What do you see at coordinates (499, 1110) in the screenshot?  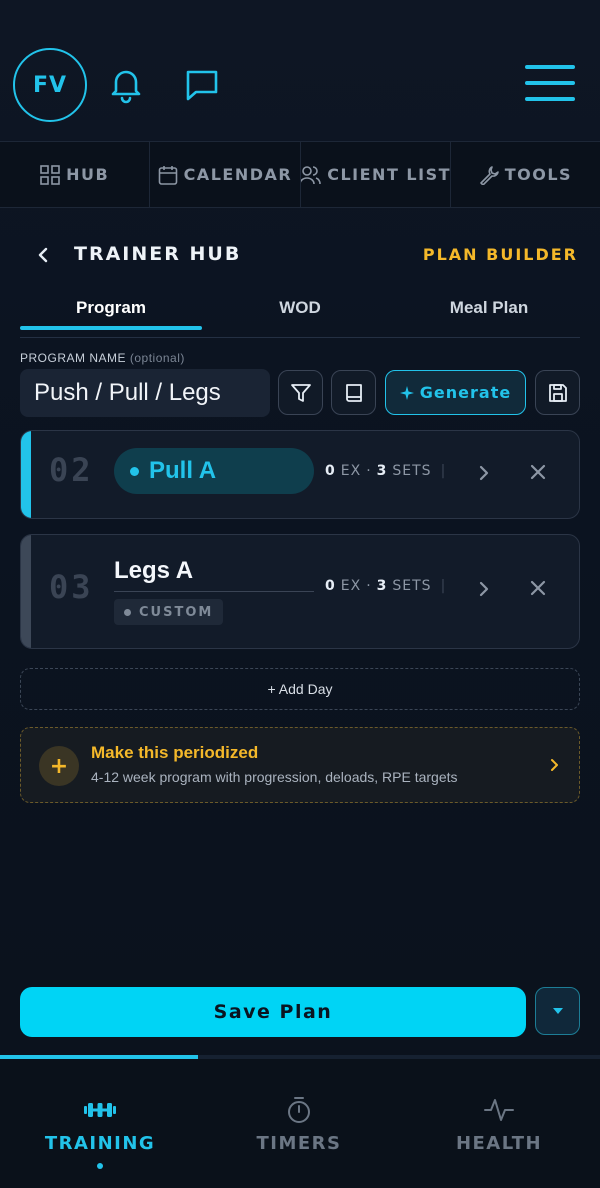 I see `activity-icon` at bounding box center [499, 1110].